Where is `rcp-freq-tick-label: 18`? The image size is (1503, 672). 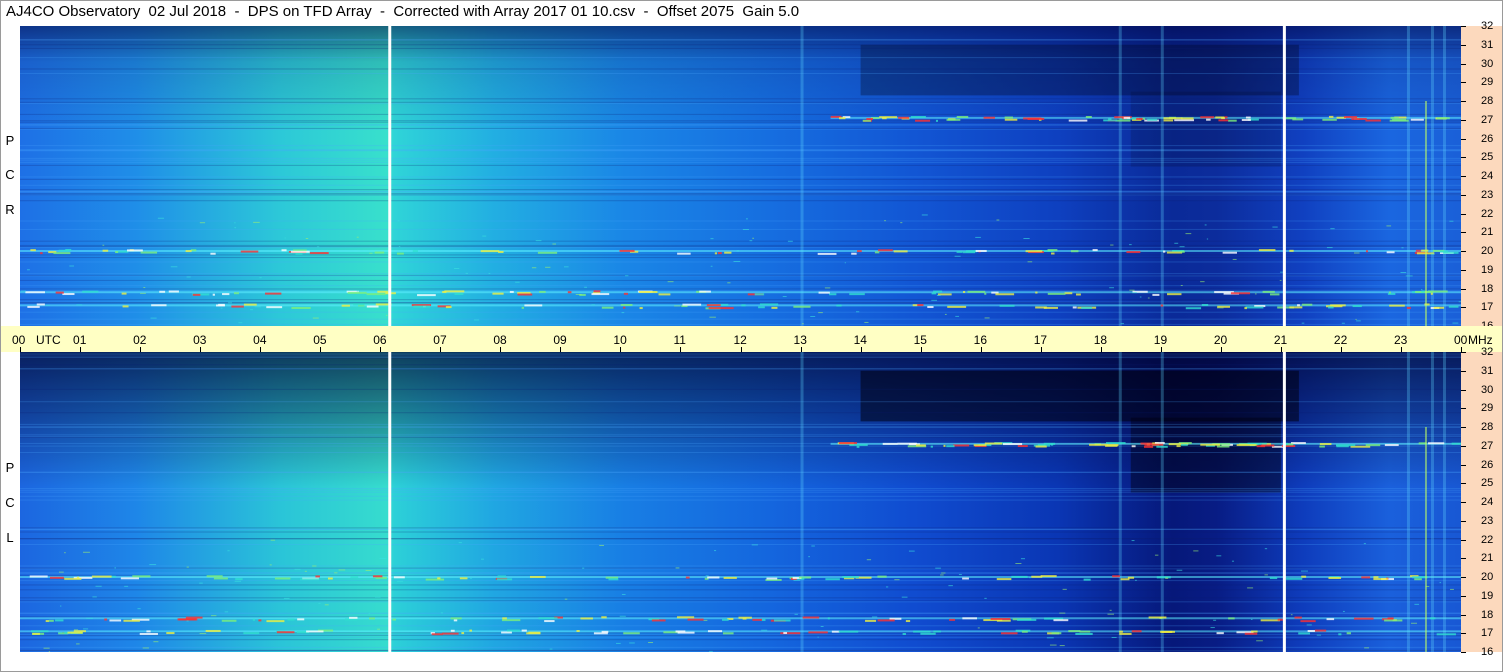 rcp-freq-tick-label: 18 is located at coordinates (1487, 288).